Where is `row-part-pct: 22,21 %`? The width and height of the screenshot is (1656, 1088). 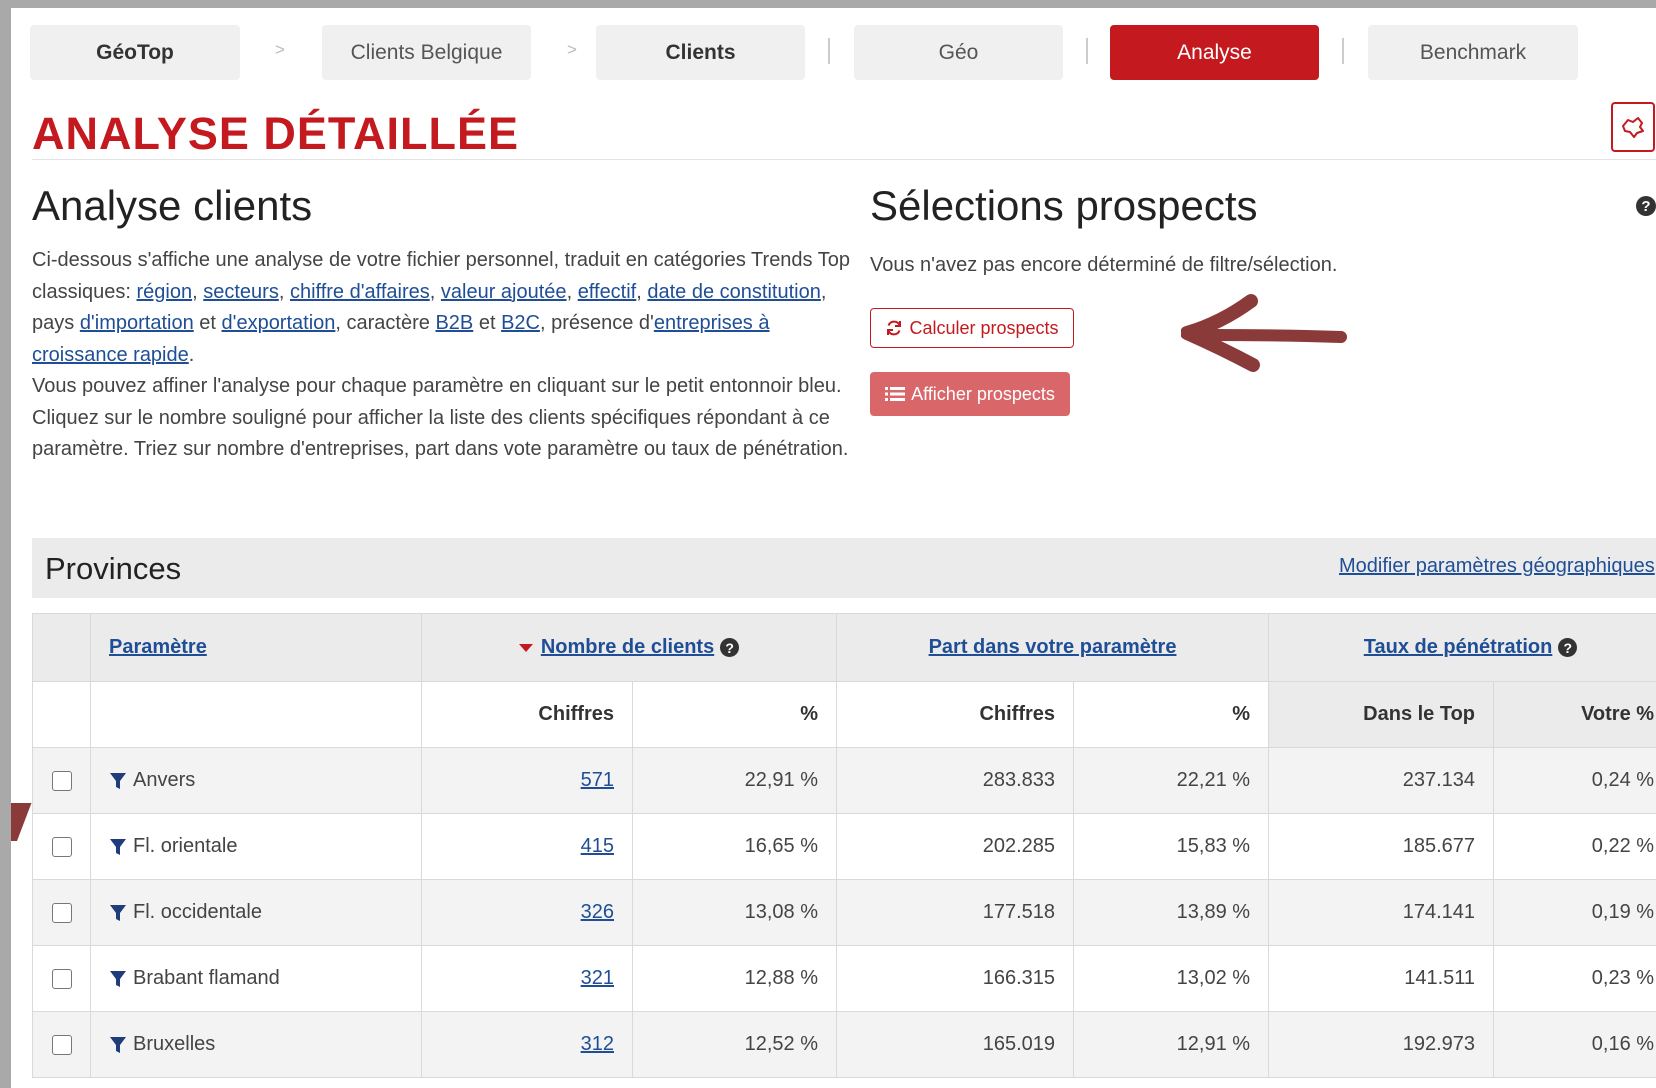
row-part-pct: 22,21 % is located at coordinates (1171, 781).